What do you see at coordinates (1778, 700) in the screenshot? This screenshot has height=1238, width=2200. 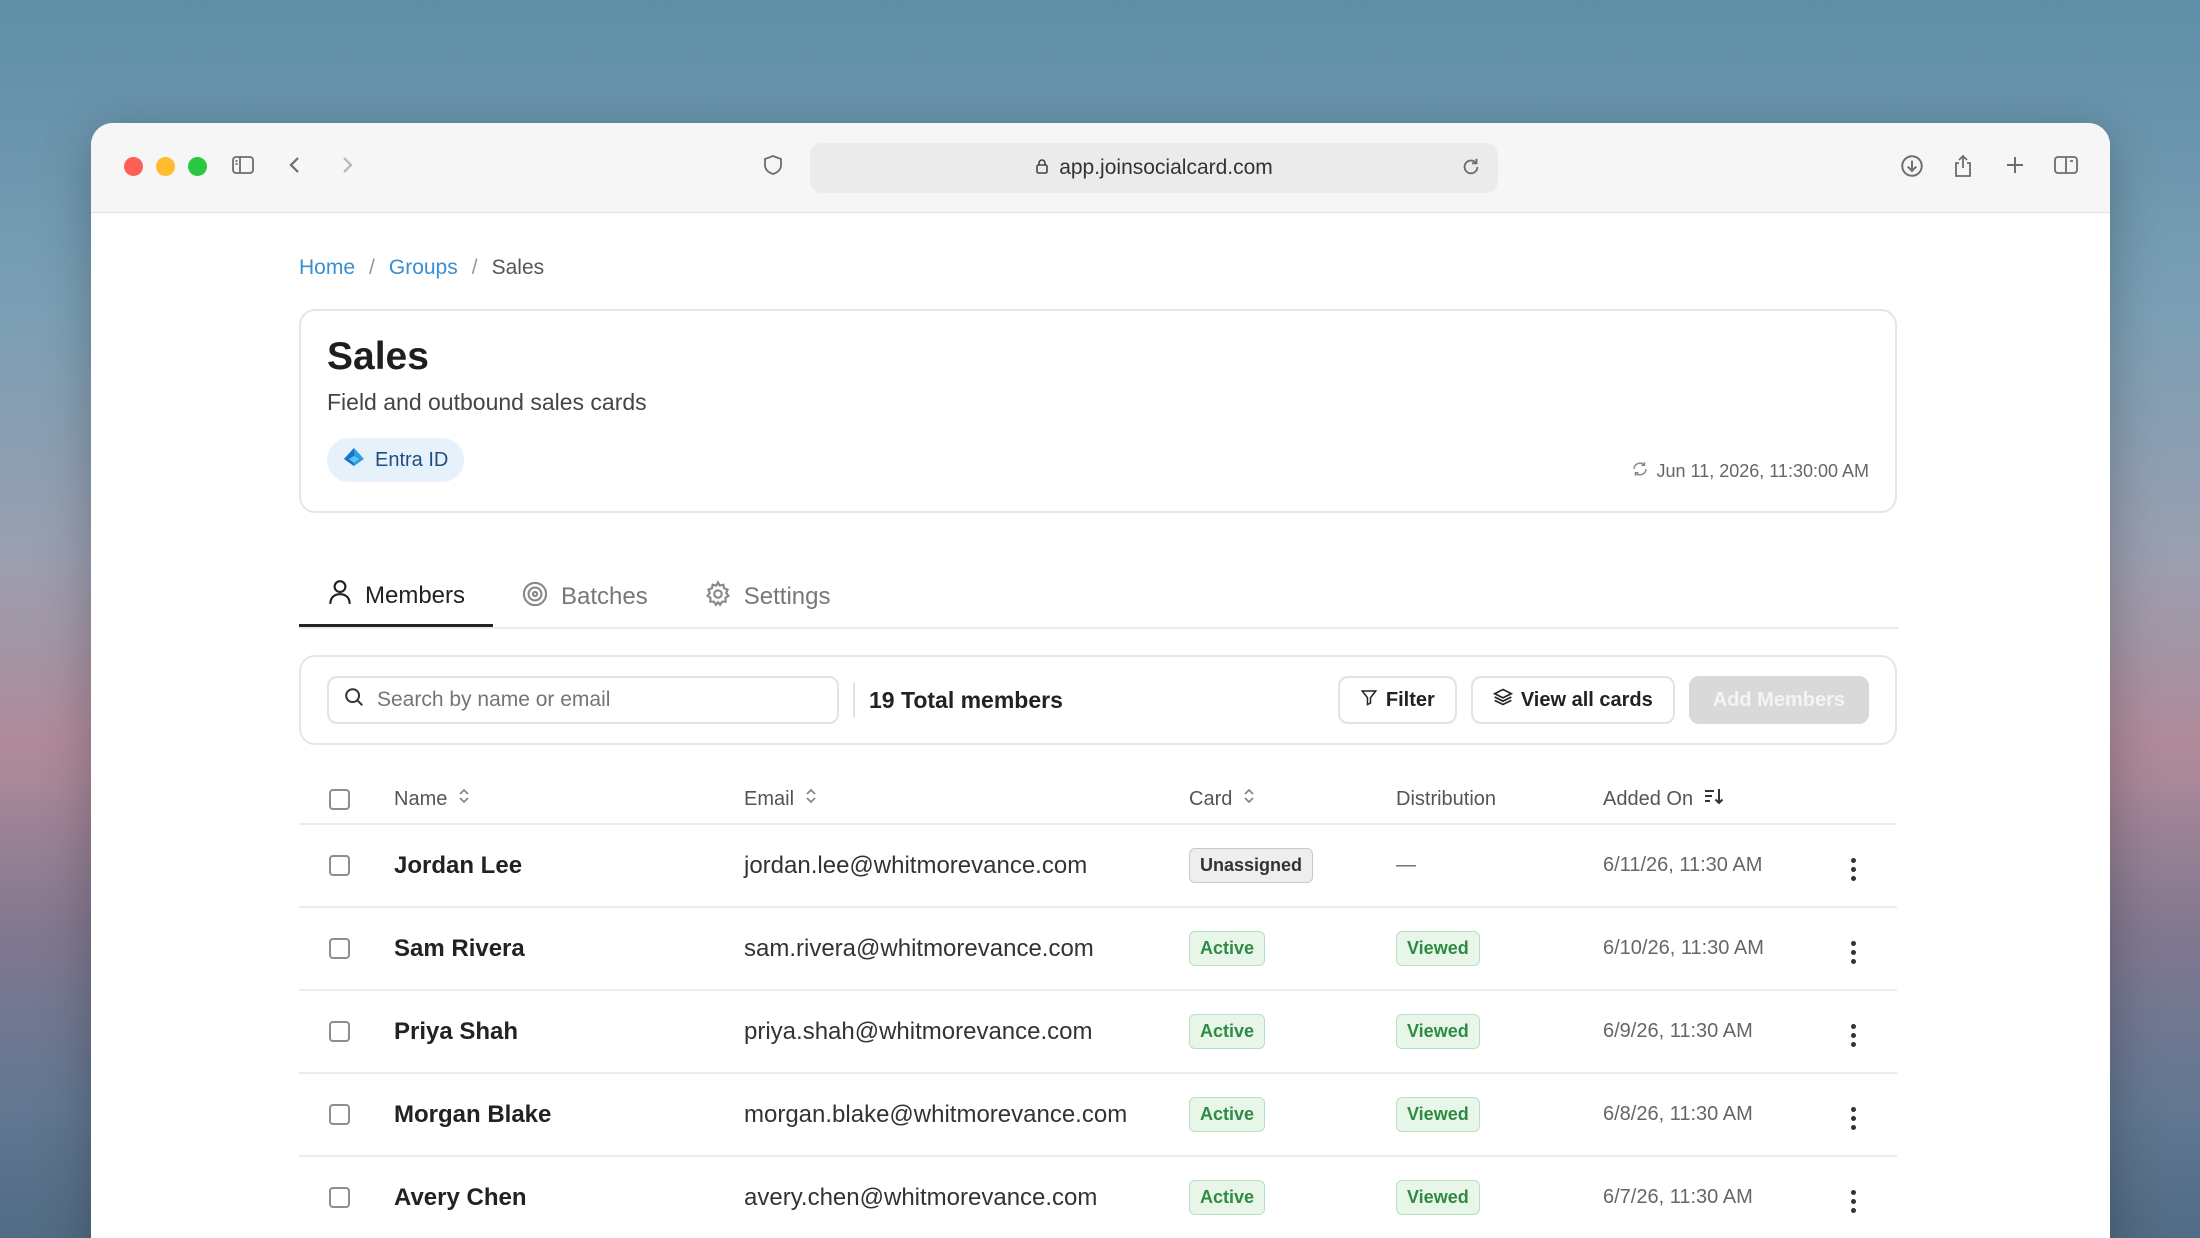 I see `add-members-button: Add Members` at bounding box center [1778, 700].